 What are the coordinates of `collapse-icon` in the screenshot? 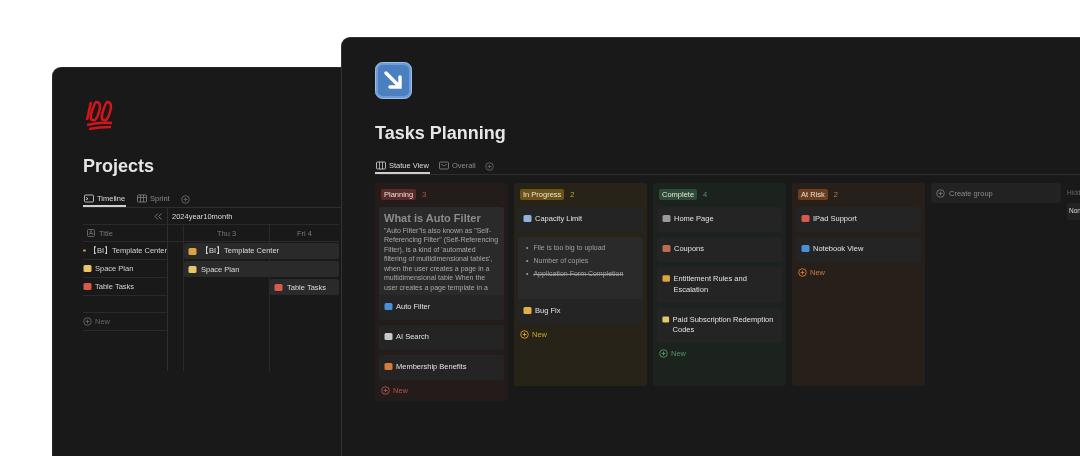 It's located at (158, 216).